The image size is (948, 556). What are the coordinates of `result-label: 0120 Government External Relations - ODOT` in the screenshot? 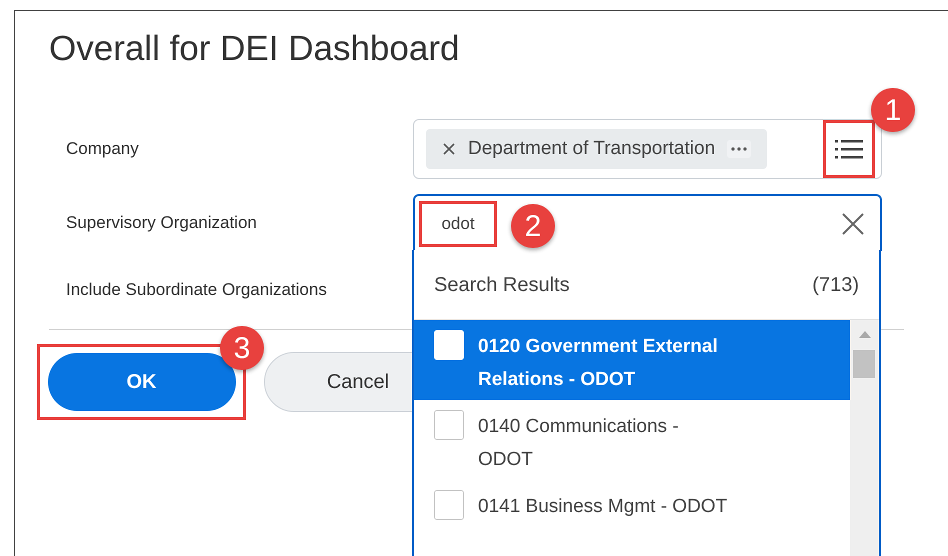 It's located at (598, 363).